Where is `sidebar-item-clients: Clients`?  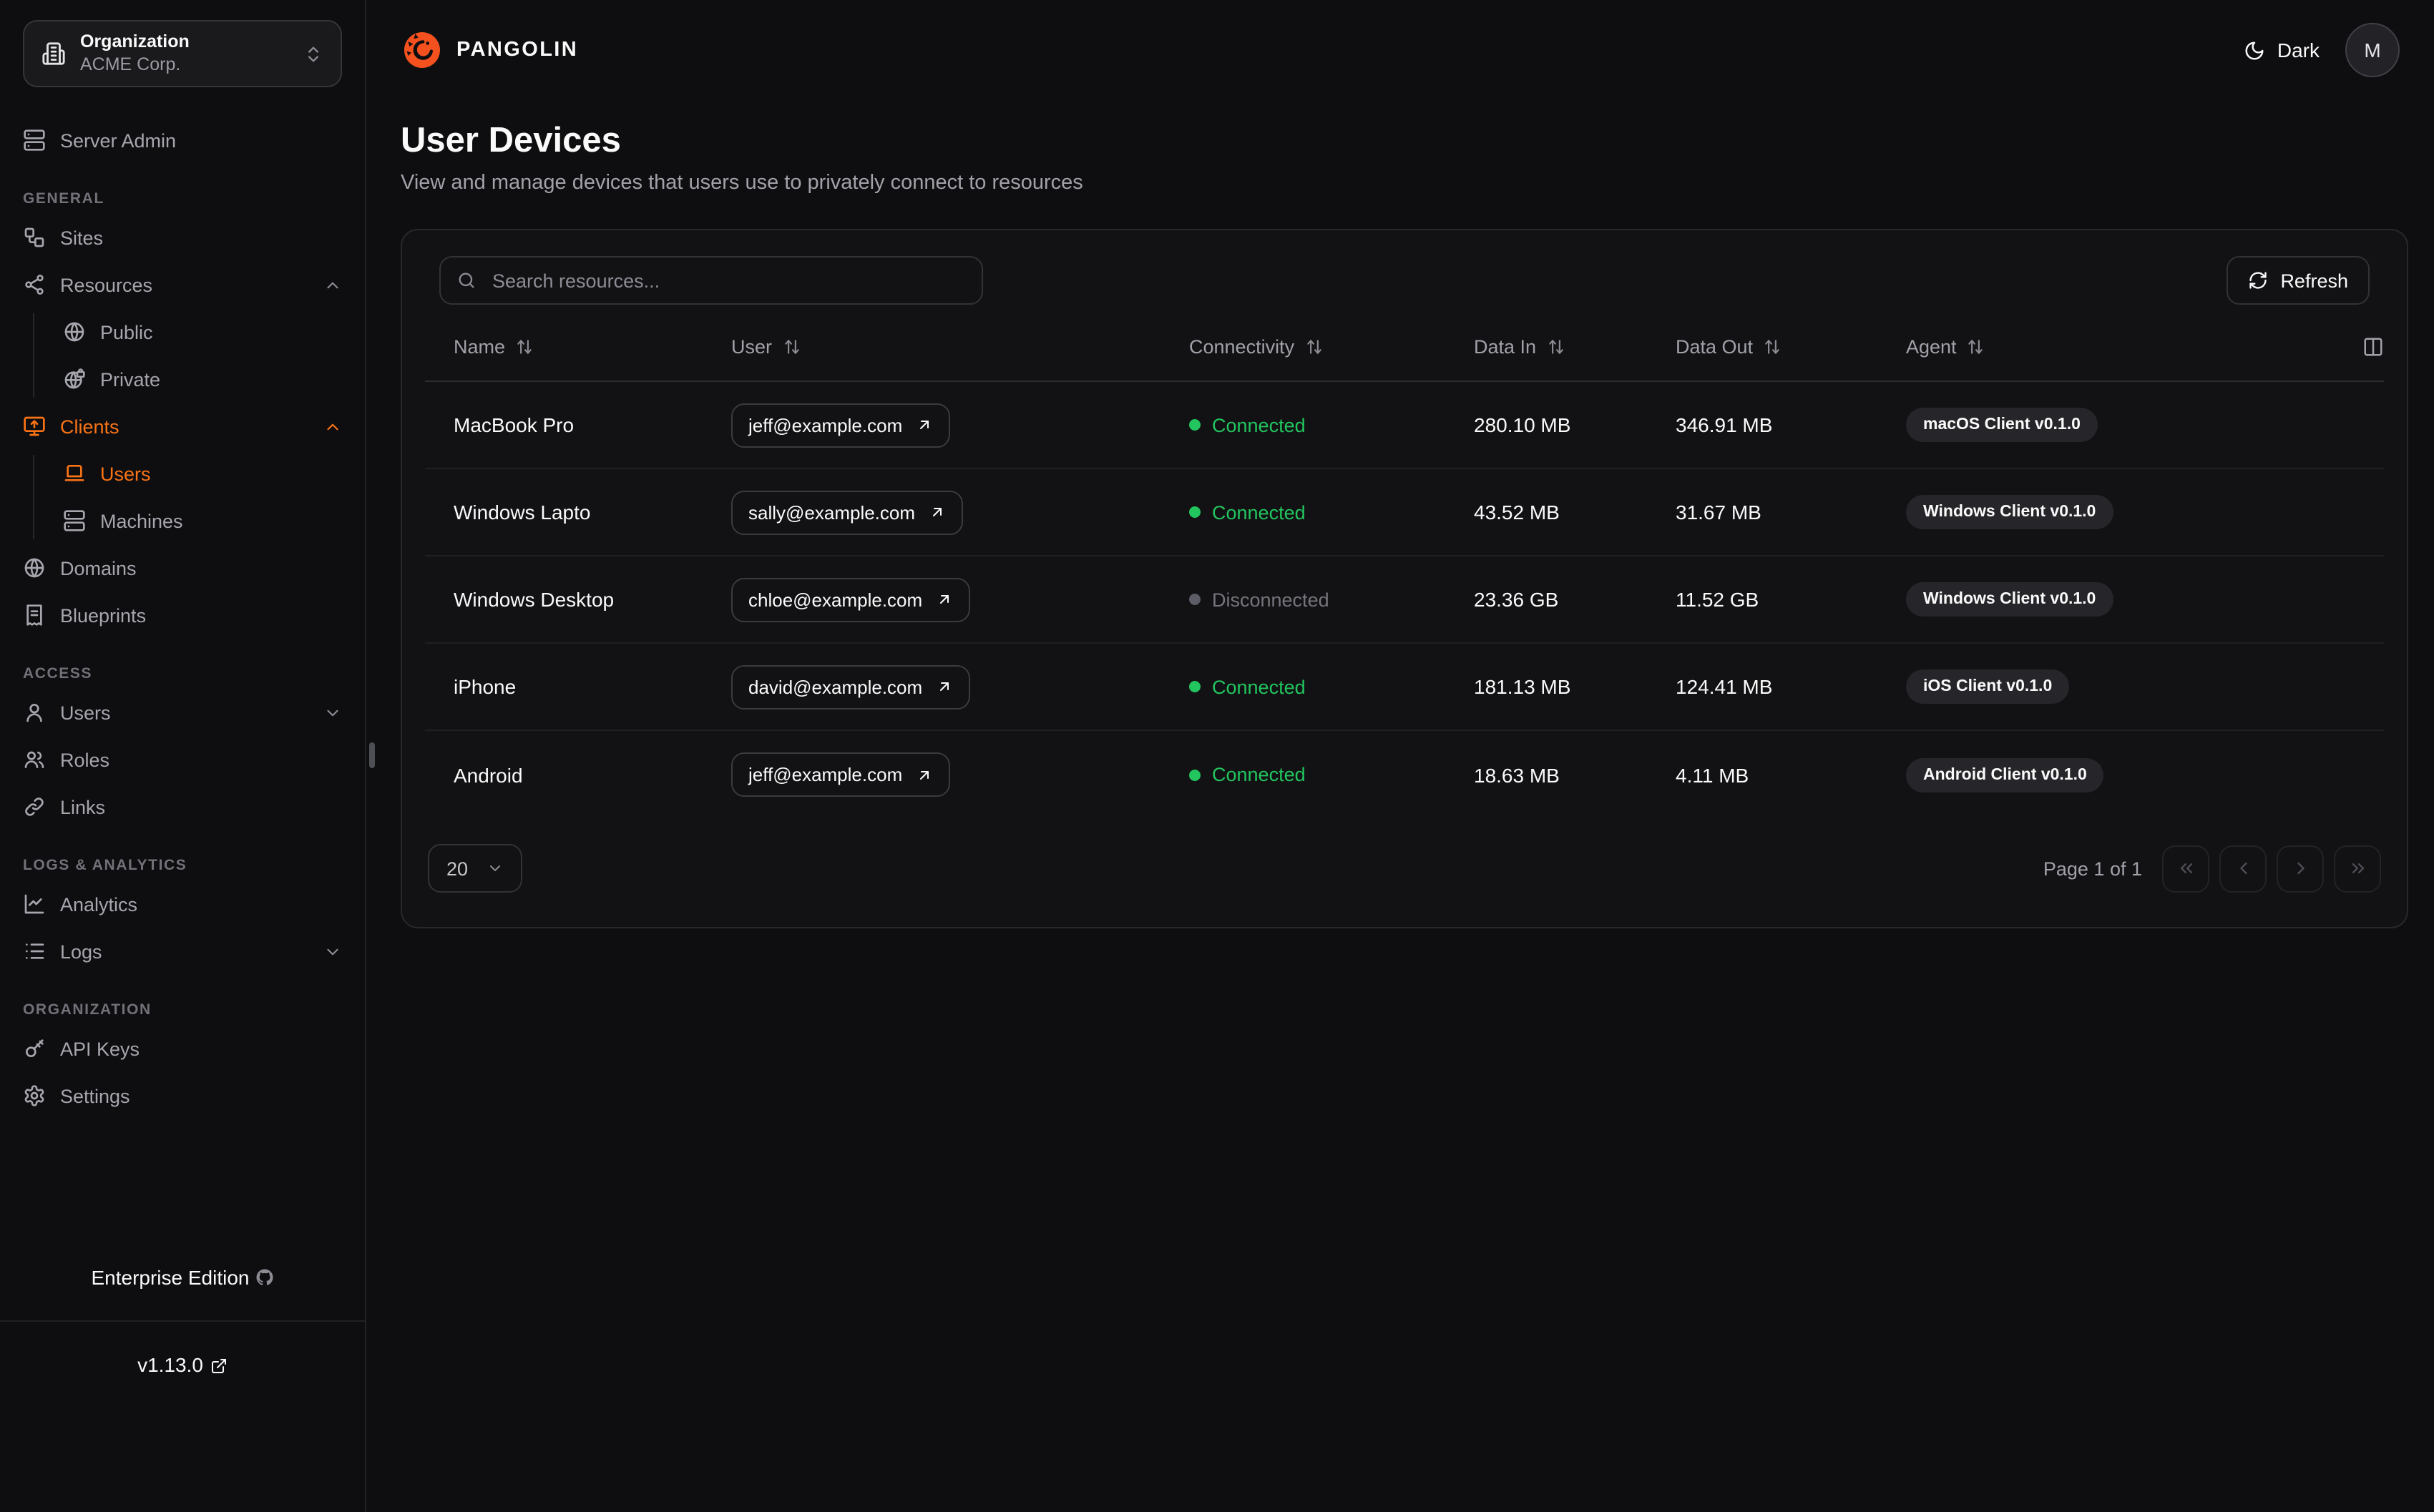 sidebar-item-clients: Clients is located at coordinates (182, 426).